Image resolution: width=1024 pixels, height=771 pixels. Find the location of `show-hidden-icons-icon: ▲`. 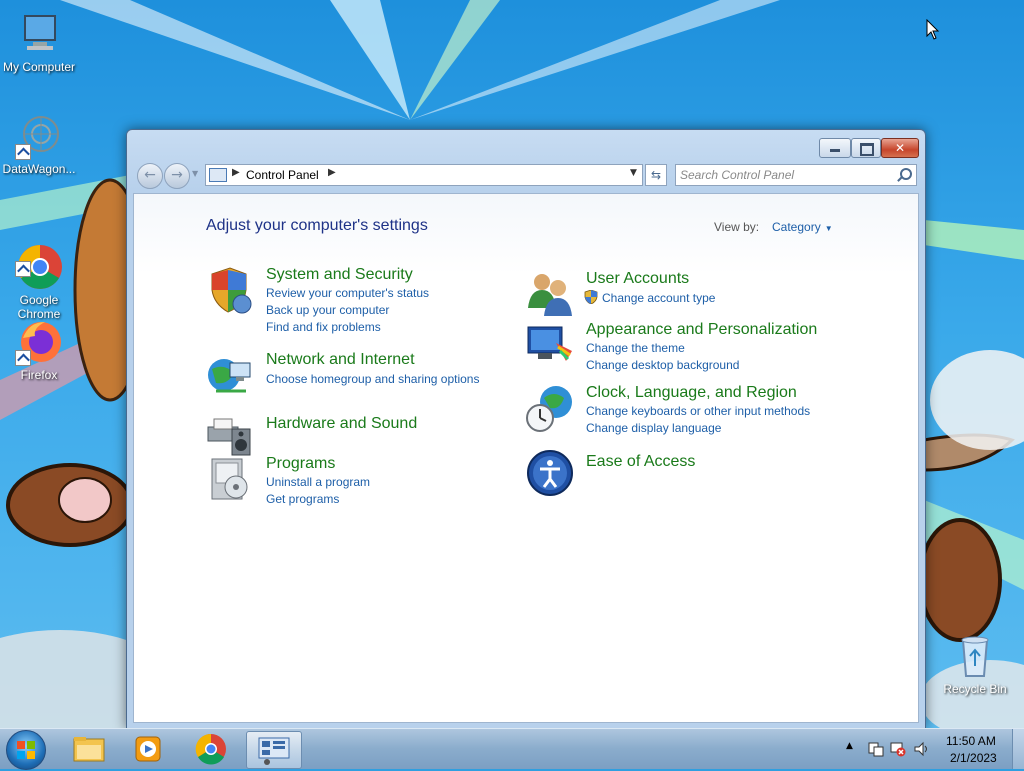

show-hidden-icons-icon: ▲ is located at coordinates (849, 746).